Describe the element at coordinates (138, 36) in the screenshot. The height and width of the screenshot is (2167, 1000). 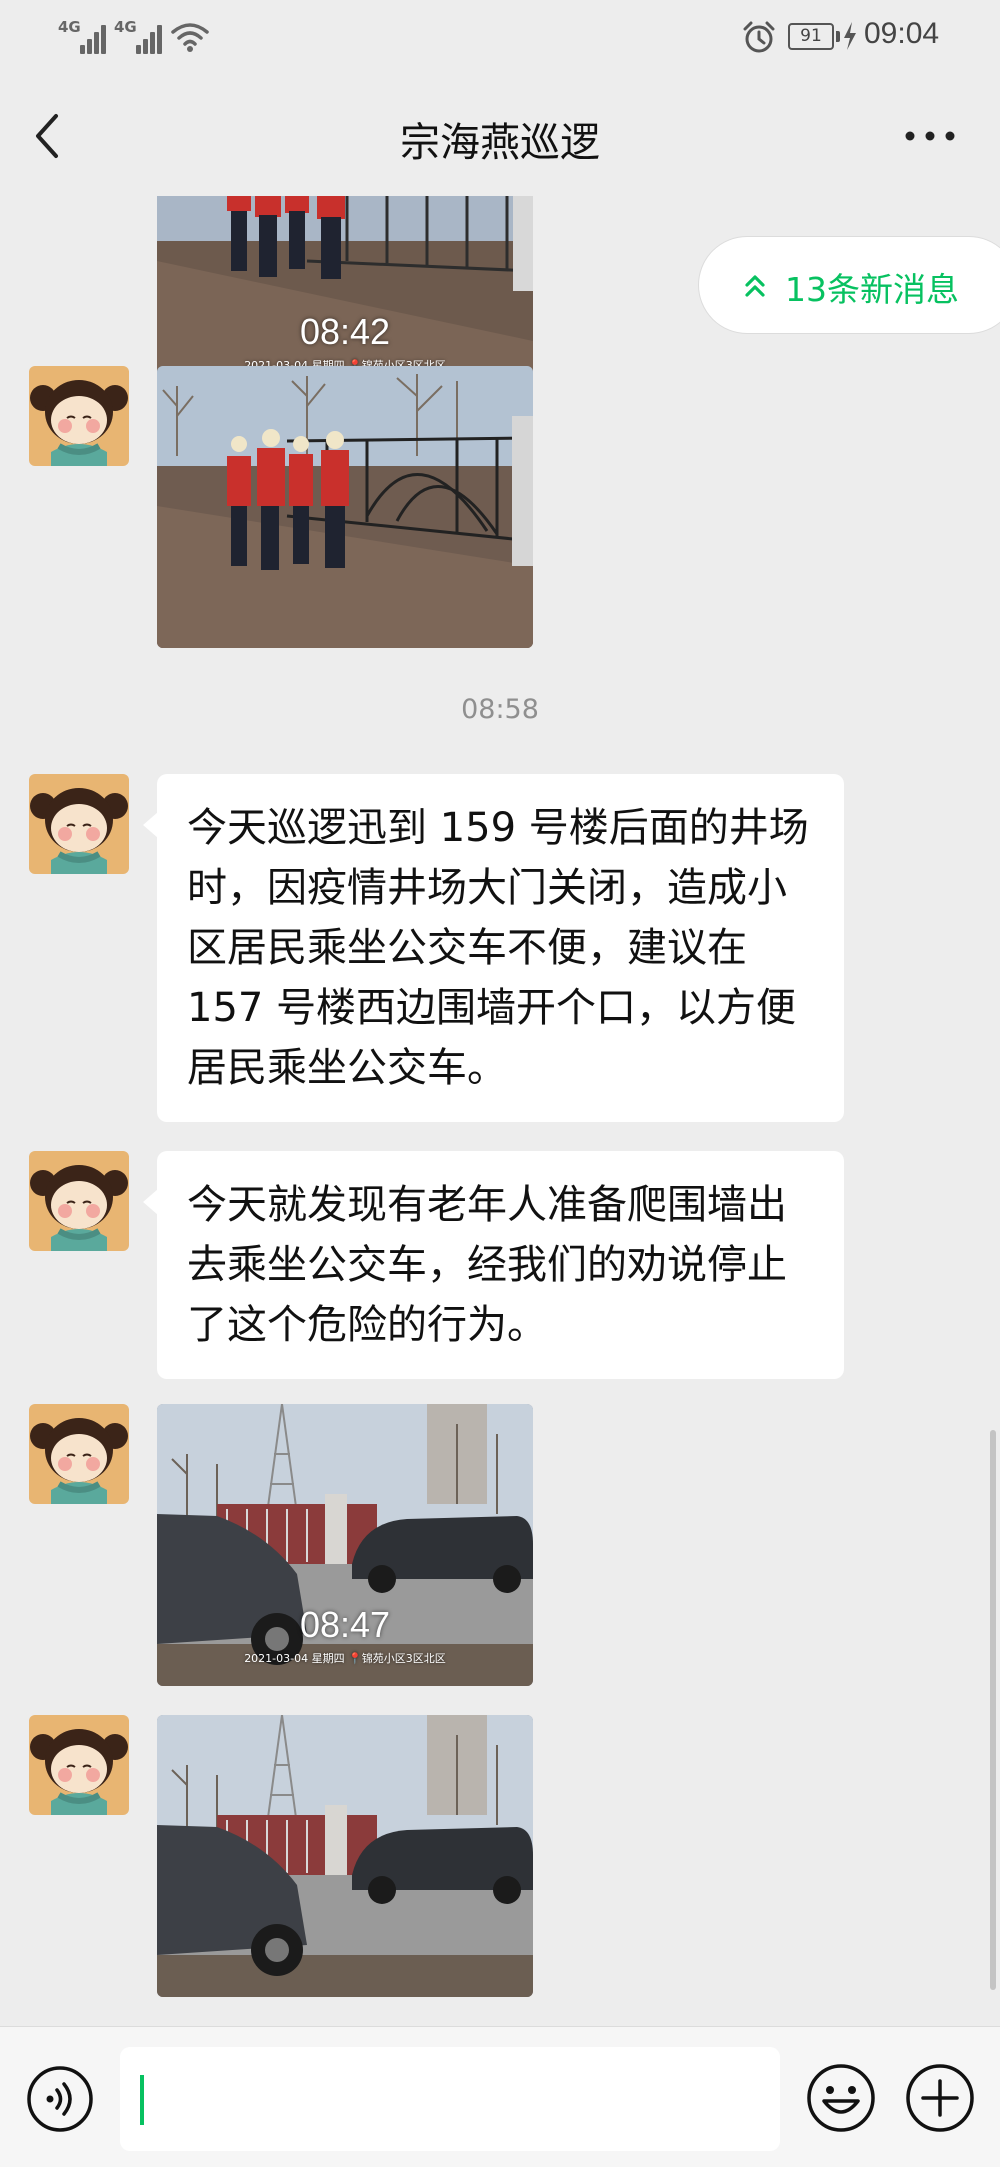
I see `signal-icon-2: 4G` at that location.